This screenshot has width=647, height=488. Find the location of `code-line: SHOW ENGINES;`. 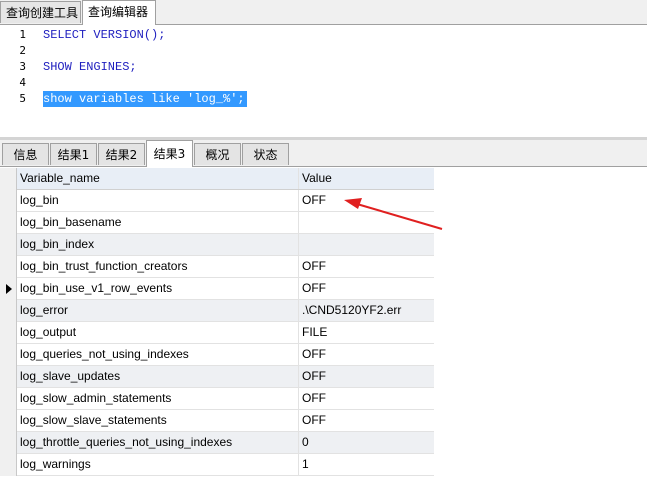

code-line: SHOW ENGINES; is located at coordinates (90, 67).